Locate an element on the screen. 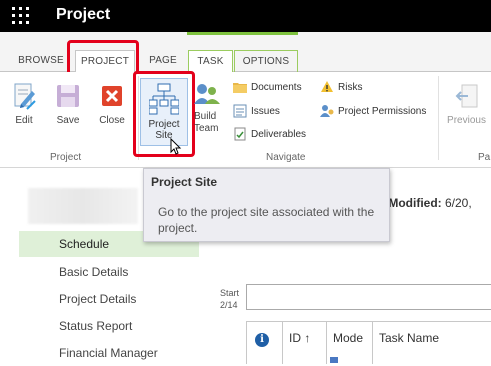 Image resolution: width=491 pixels, height=366 pixels. blurred-header is located at coordinates (83, 206).